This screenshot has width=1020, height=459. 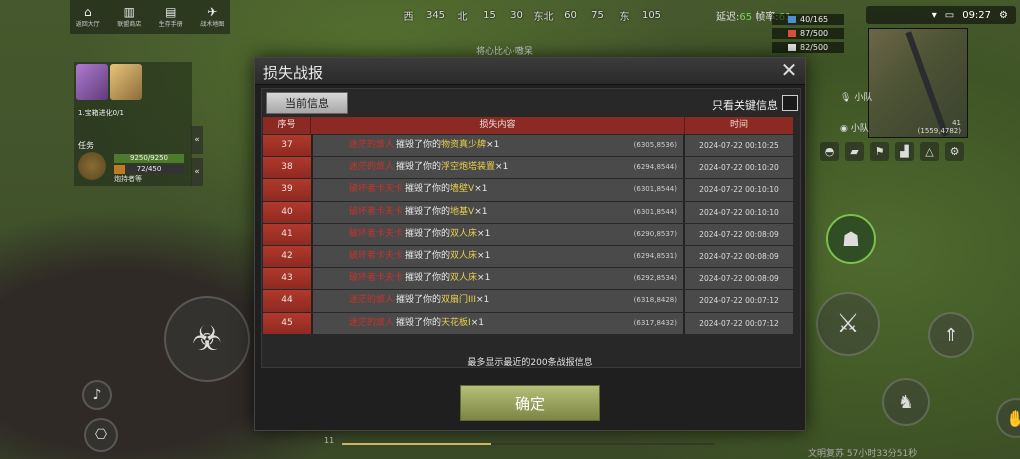 I want to click on map-button: ✈ 战术地图, so click(x=213, y=17).